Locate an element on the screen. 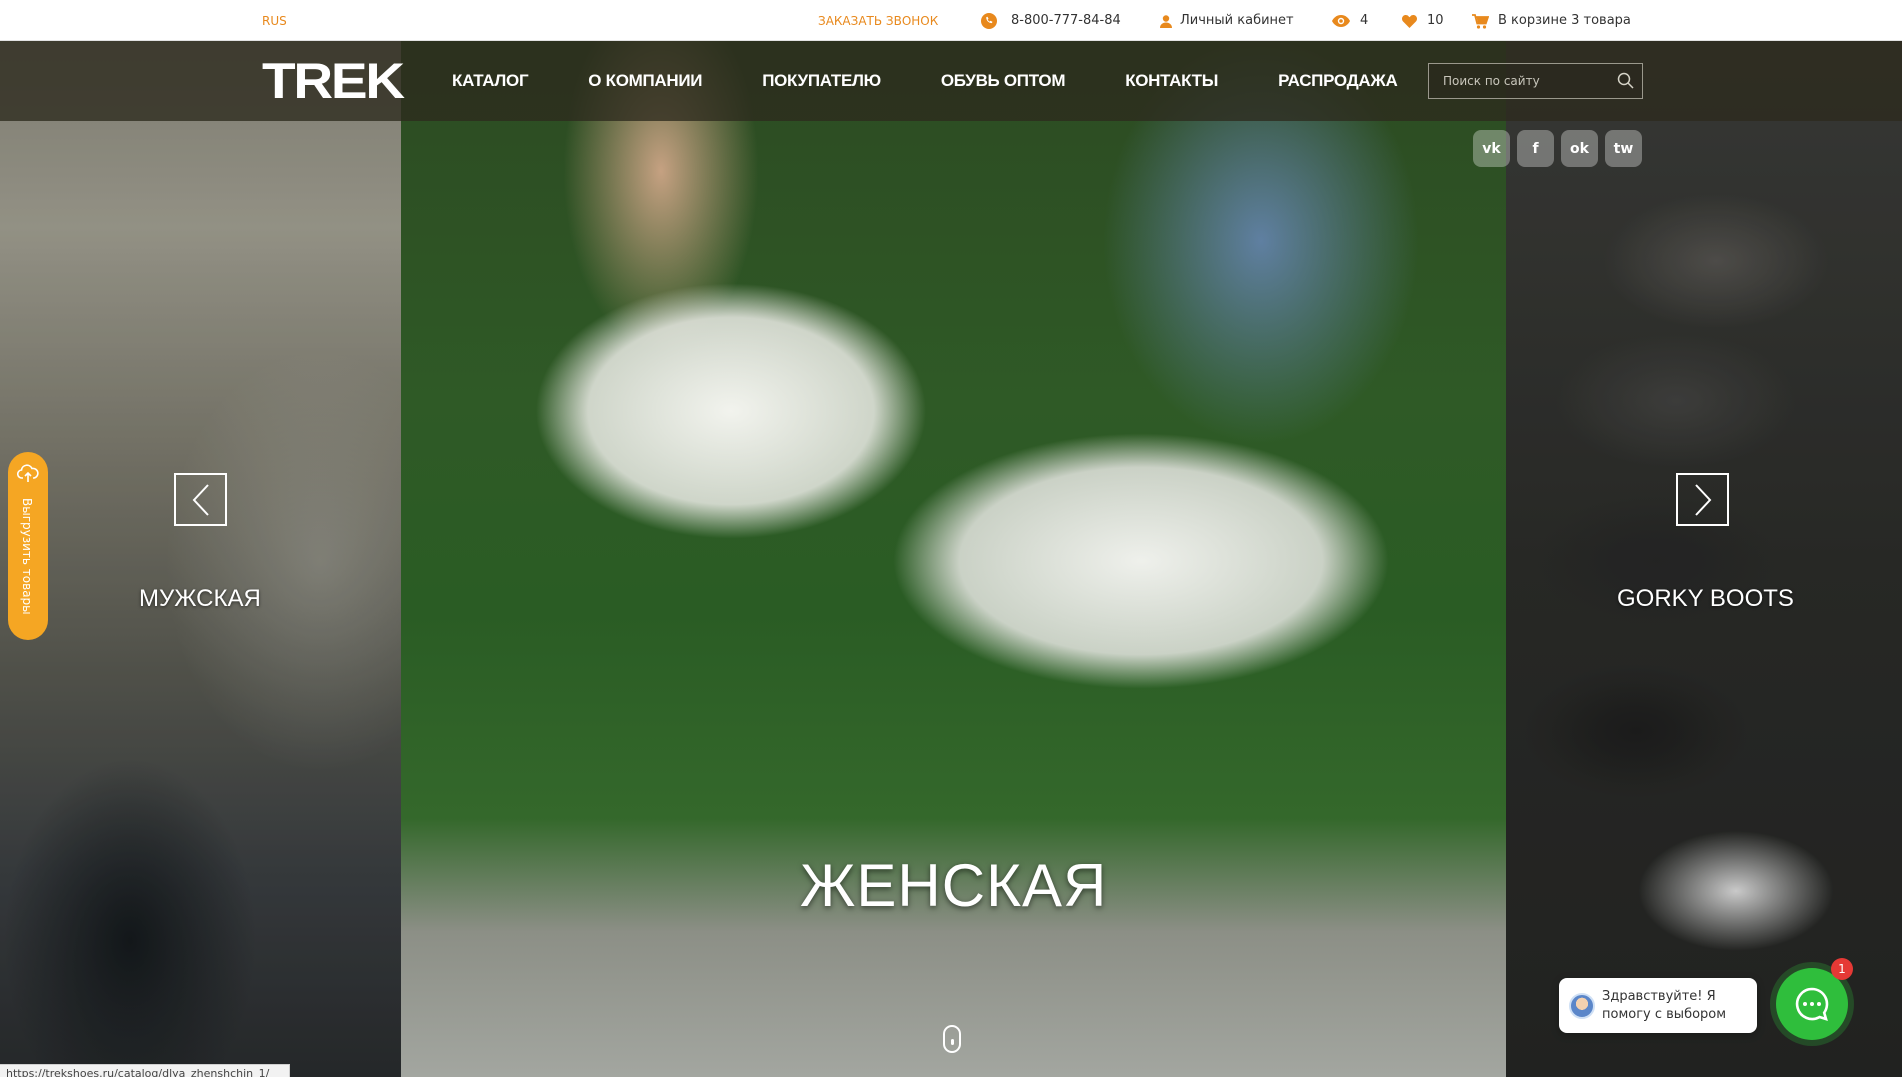 The width and height of the screenshot is (1902, 1077). phone-number: 8-800-777-84-84 is located at coordinates (1066, 20).